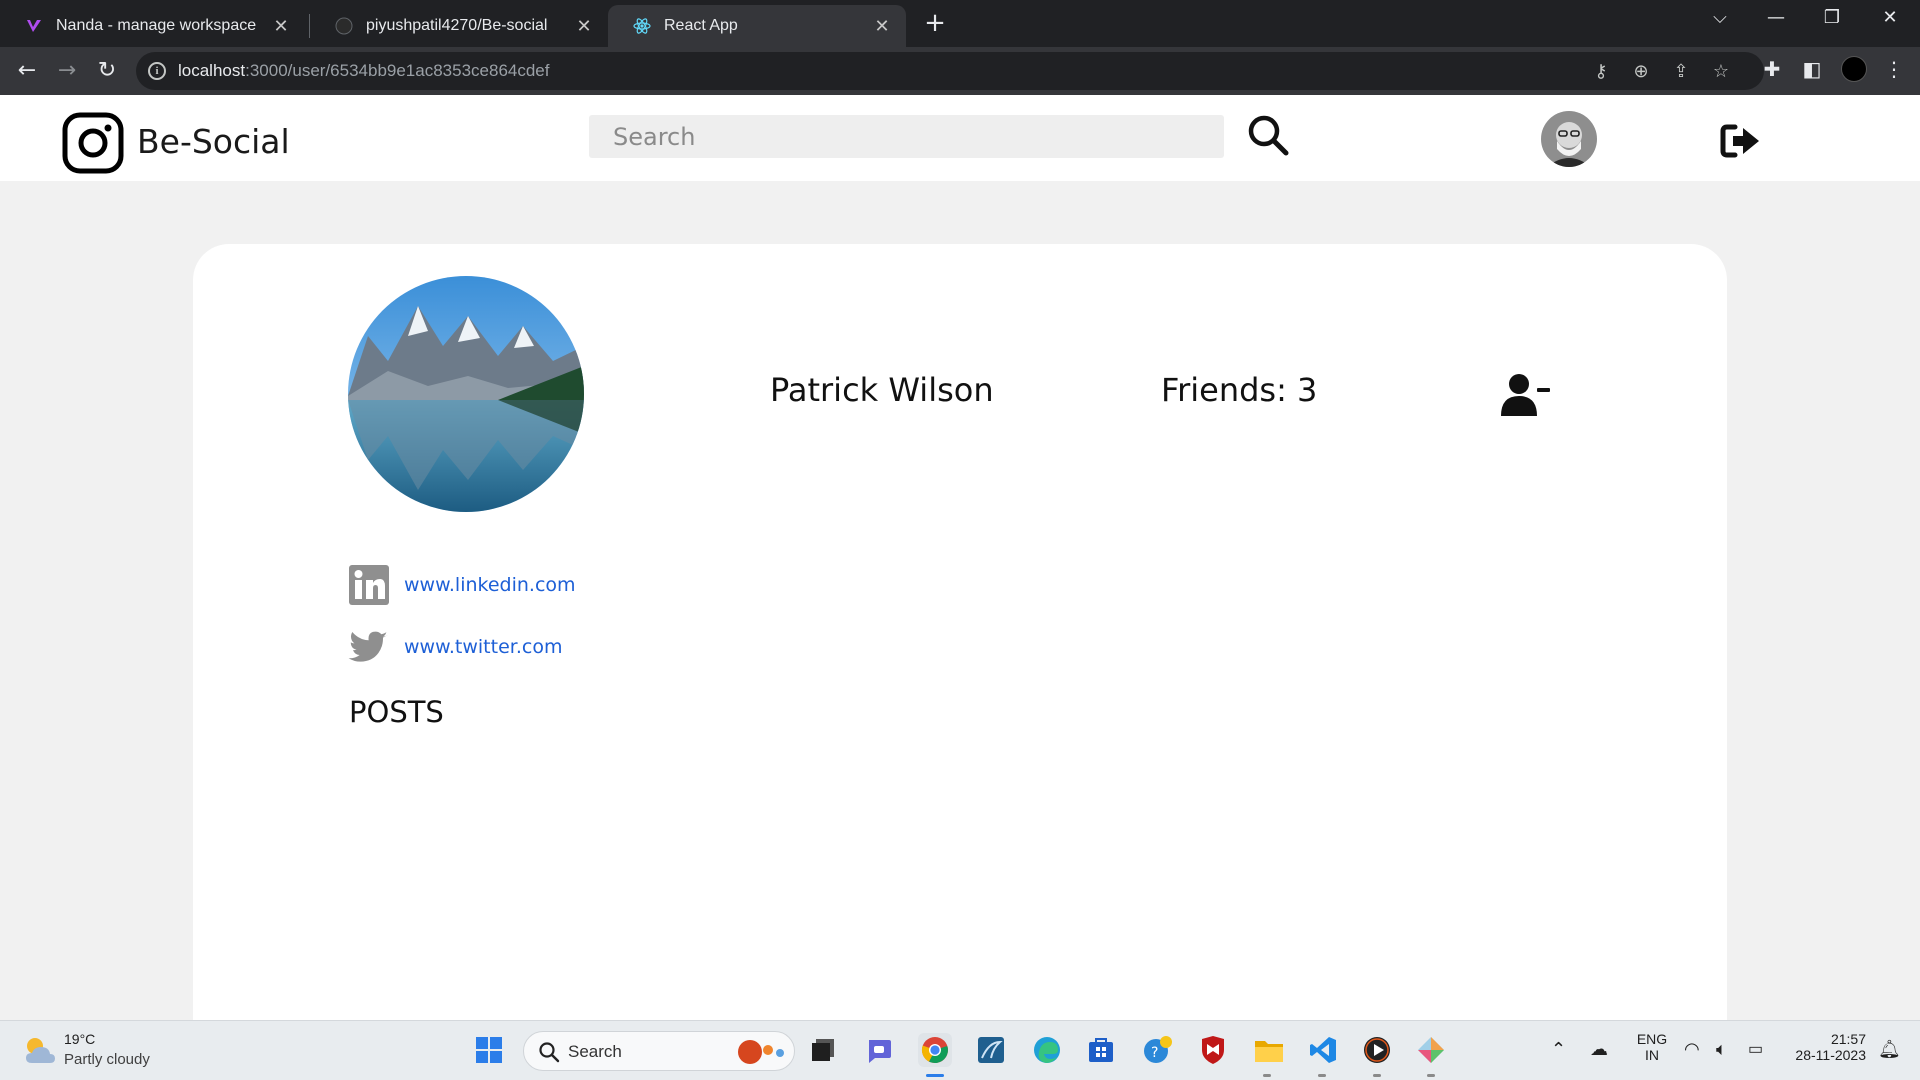 The width and height of the screenshot is (1920, 1080). Describe the element at coordinates (1894, 69) in the screenshot. I see `menu-kebab-icon: ⋮` at that location.